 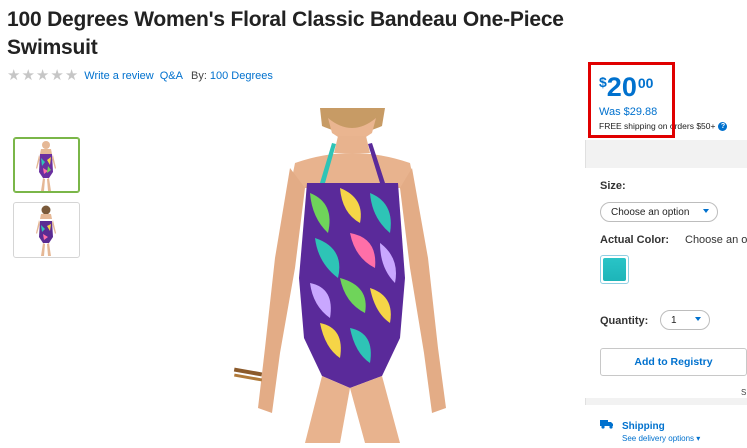 I want to click on chevron-down-icon: ▾, so click(x=698, y=438).